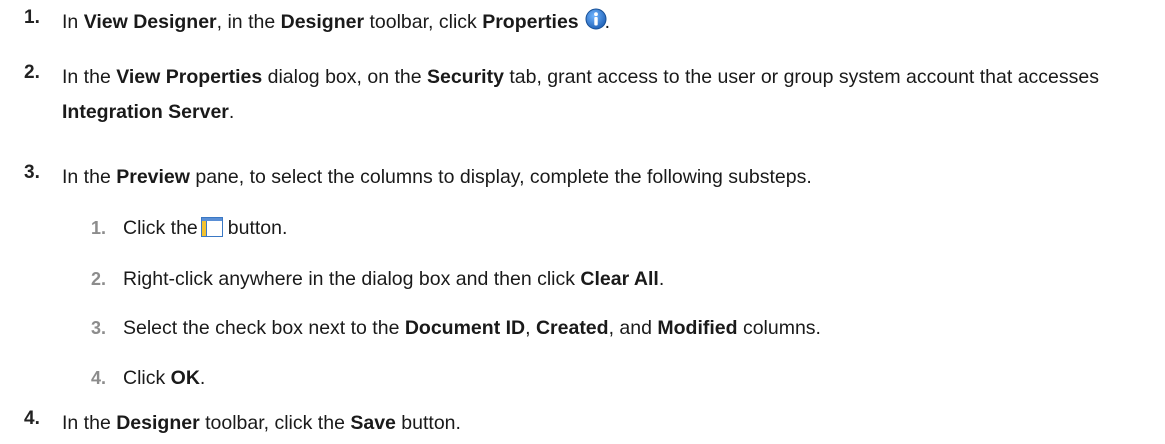 This screenshot has height=444, width=1165. I want to click on info-icon, so click(596, 18).